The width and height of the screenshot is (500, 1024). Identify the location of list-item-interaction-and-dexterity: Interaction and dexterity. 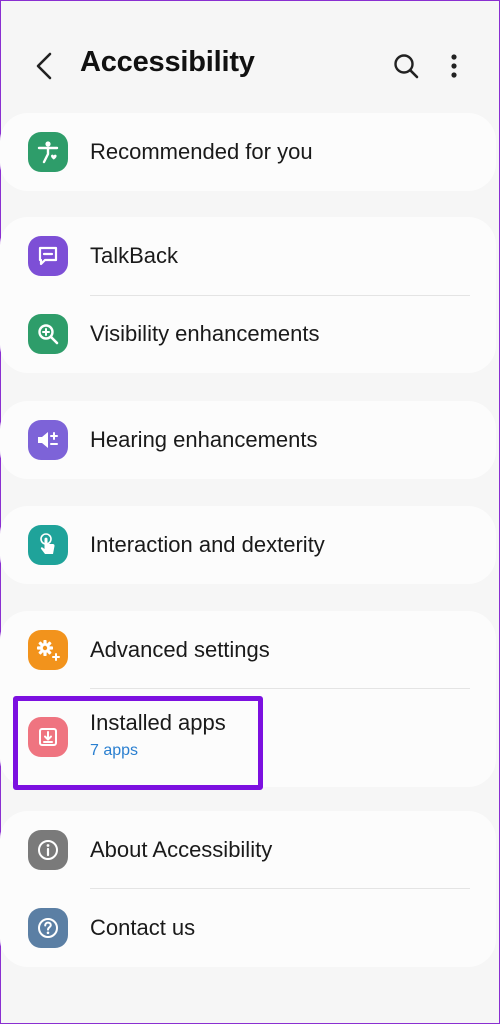
(248, 545).